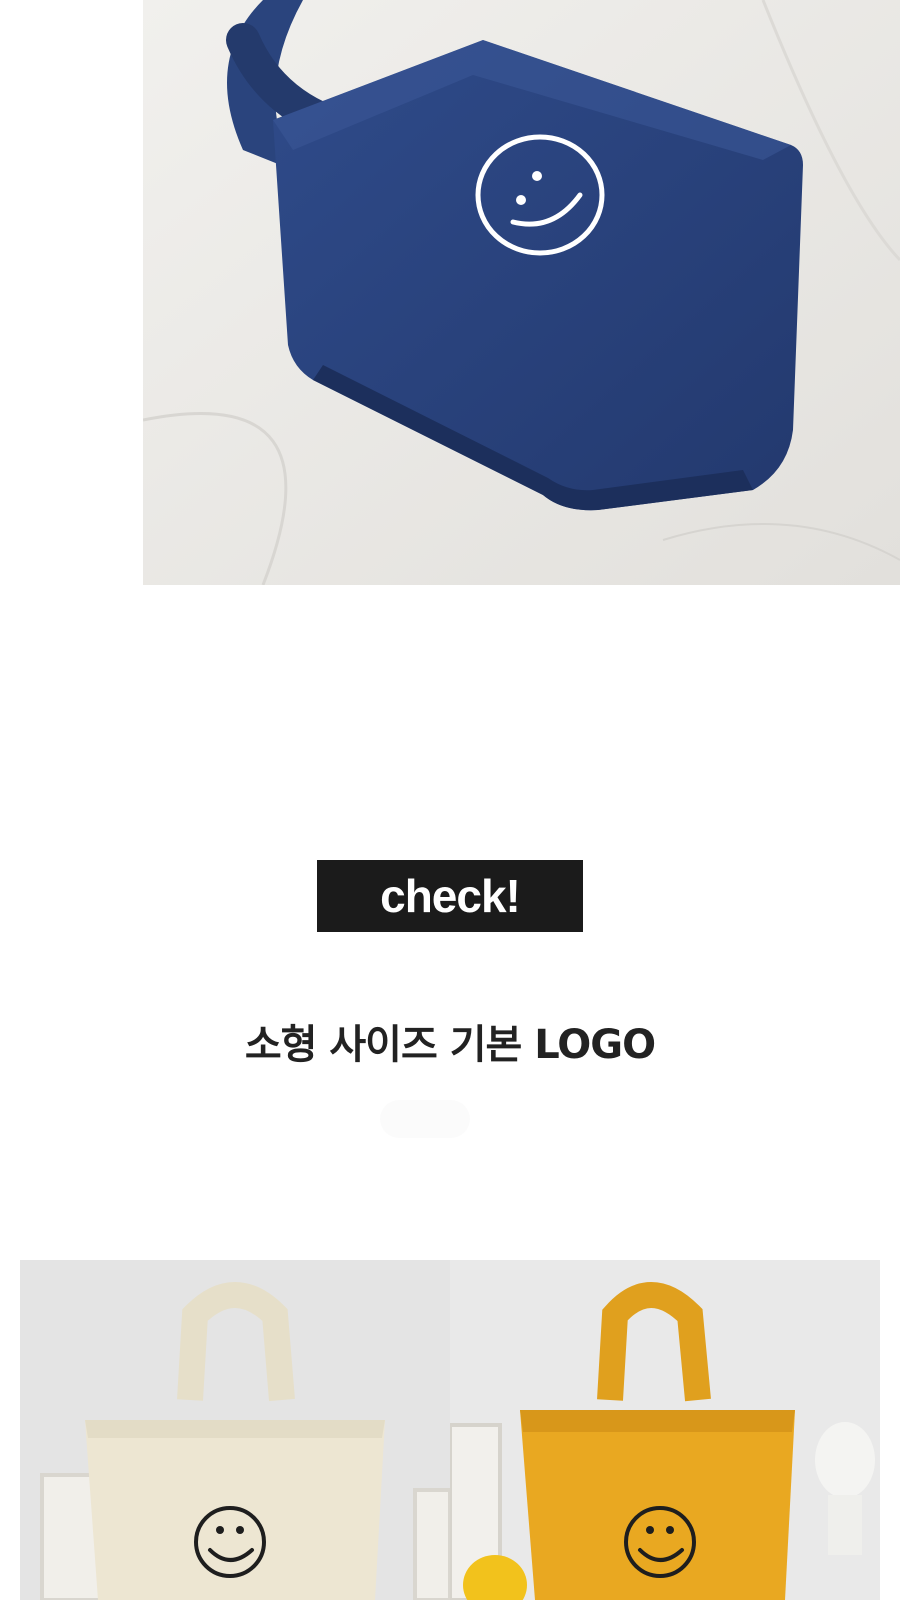  I want to click on ivory-bag-illustration, so click(235, 1430).